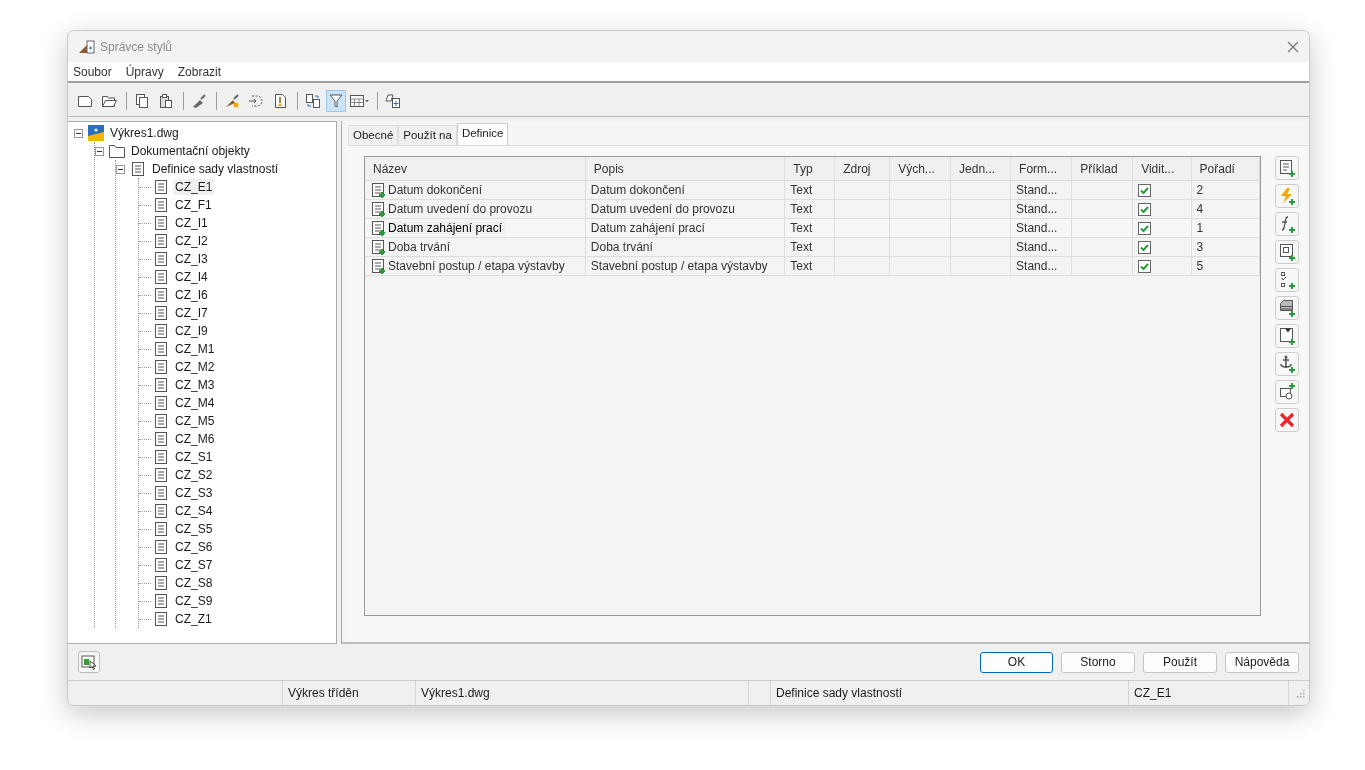  I want to click on add-automatic-button, so click(1287, 196).